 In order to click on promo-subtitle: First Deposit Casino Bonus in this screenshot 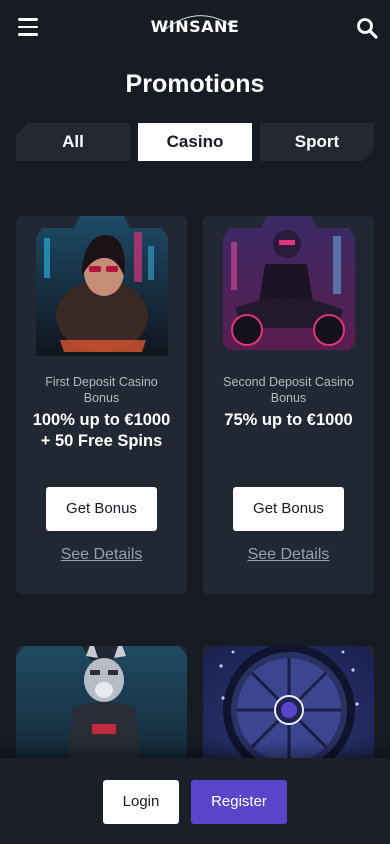, I will do `click(101, 390)`.